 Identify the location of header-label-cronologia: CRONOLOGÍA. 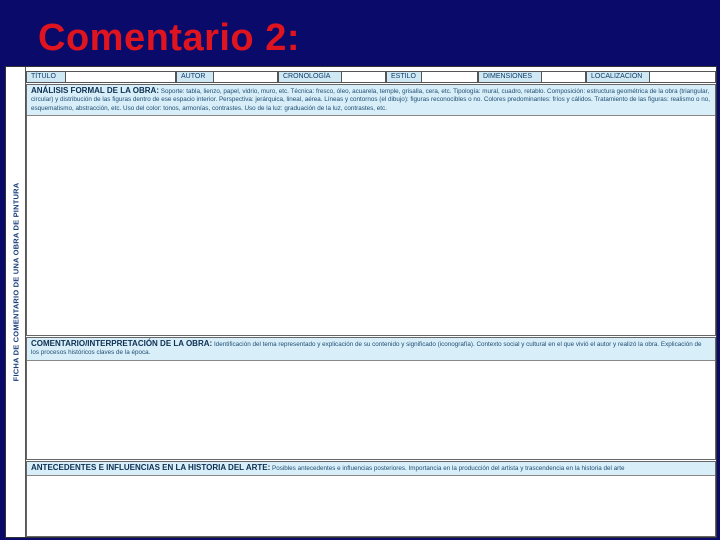
(310, 77).